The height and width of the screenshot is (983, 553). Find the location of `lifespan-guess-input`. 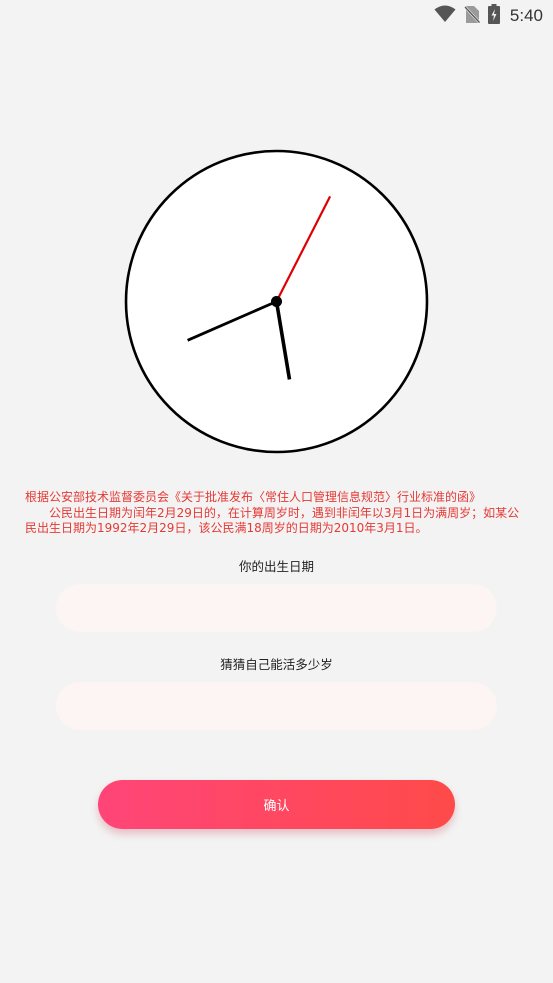

lifespan-guess-input is located at coordinates (276, 706).